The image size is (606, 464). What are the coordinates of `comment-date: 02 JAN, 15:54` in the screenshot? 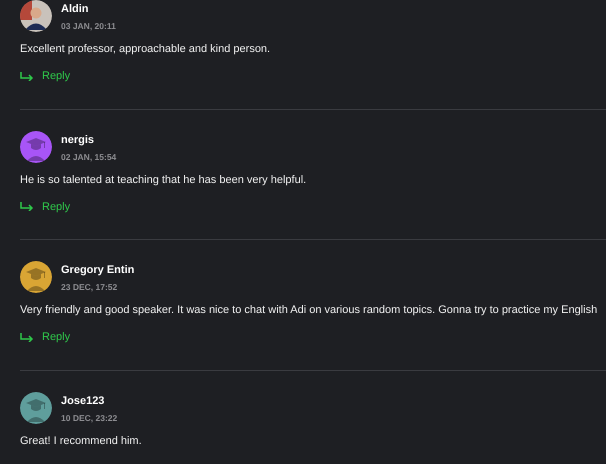 It's located at (88, 156).